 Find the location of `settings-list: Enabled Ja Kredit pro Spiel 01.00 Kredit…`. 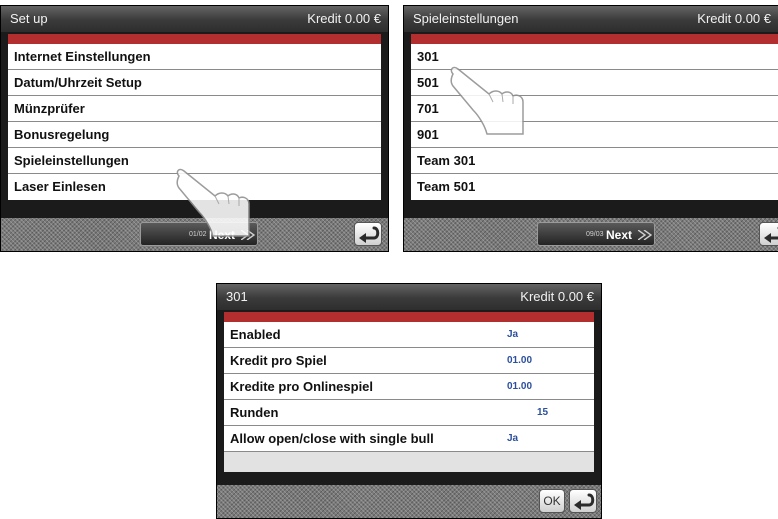

settings-list: Enabled Ja Kredit pro Spiel 01.00 Kredit… is located at coordinates (409, 397).